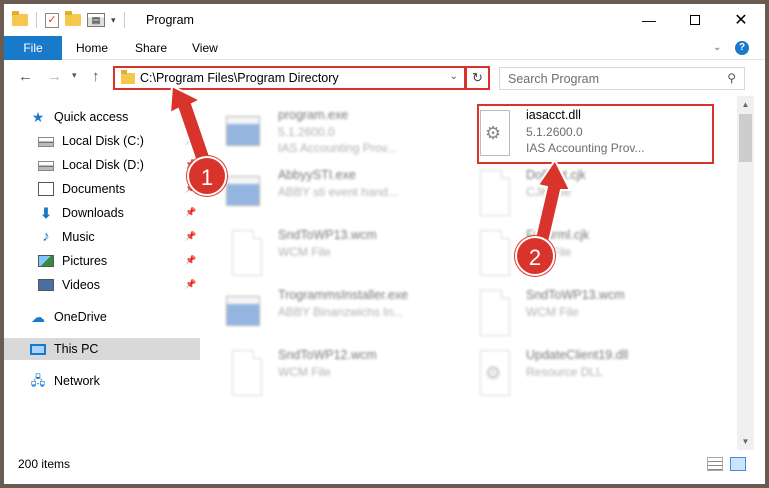  Describe the element at coordinates (313, 115) in the screenshot. I see `file-name: program.exe` at that location.